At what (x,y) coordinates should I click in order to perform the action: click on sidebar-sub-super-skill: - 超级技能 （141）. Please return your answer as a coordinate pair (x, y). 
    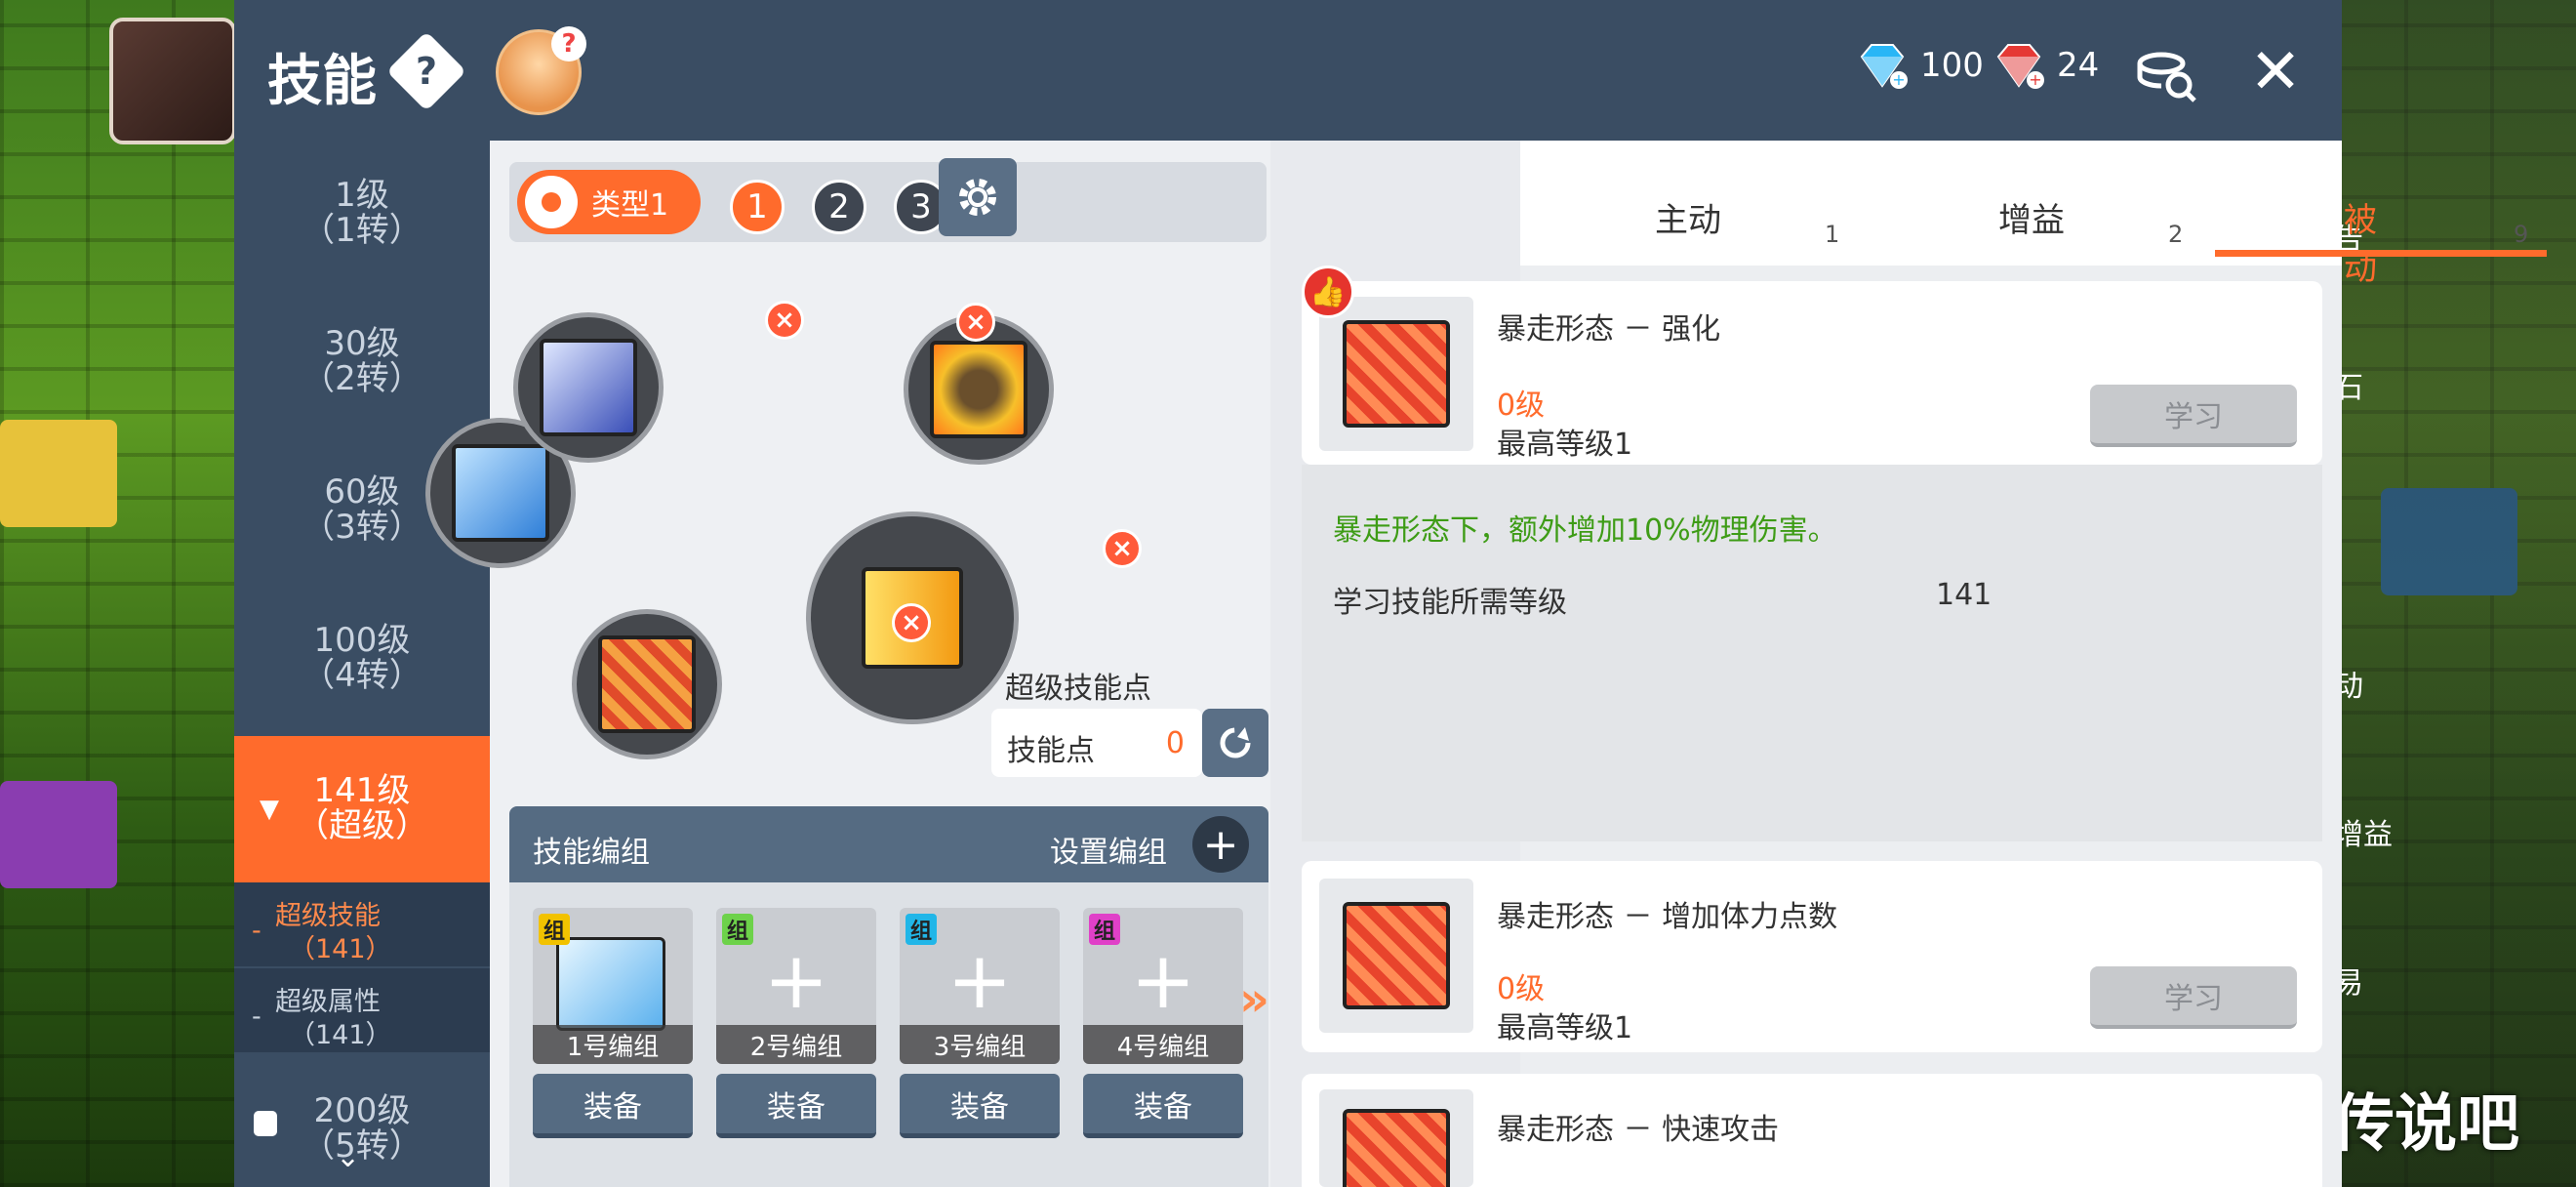
    Looking at the image, I should click on (362, 924).